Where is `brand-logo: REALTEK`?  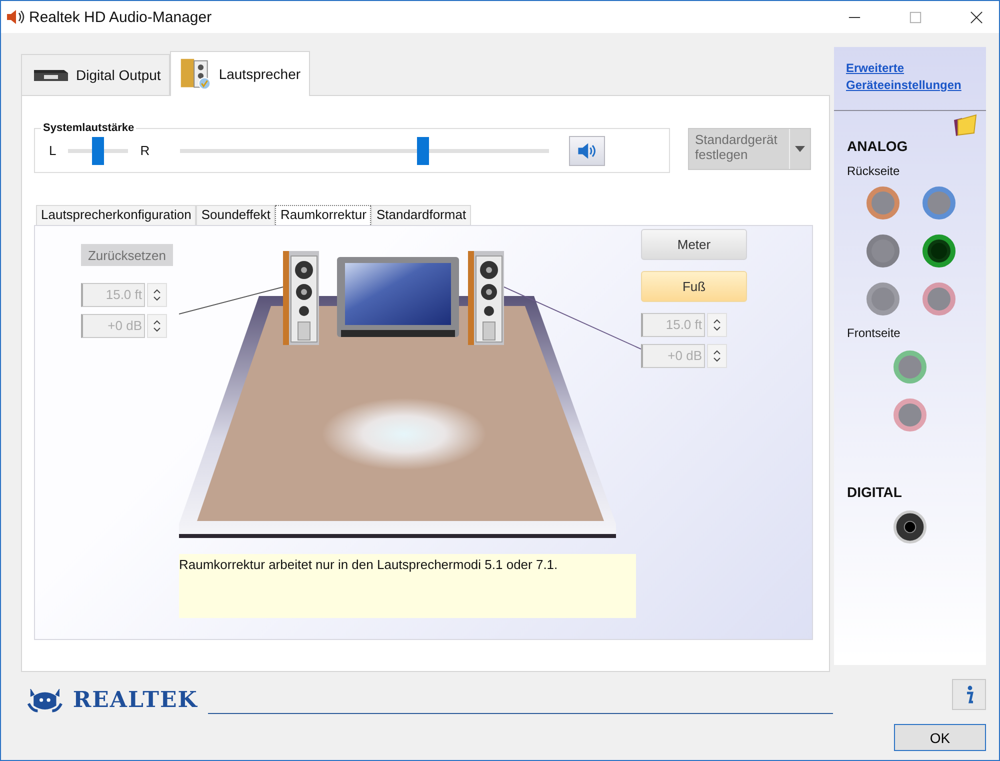 brand-logo: REALTEK is located at coordinates (135, 700).